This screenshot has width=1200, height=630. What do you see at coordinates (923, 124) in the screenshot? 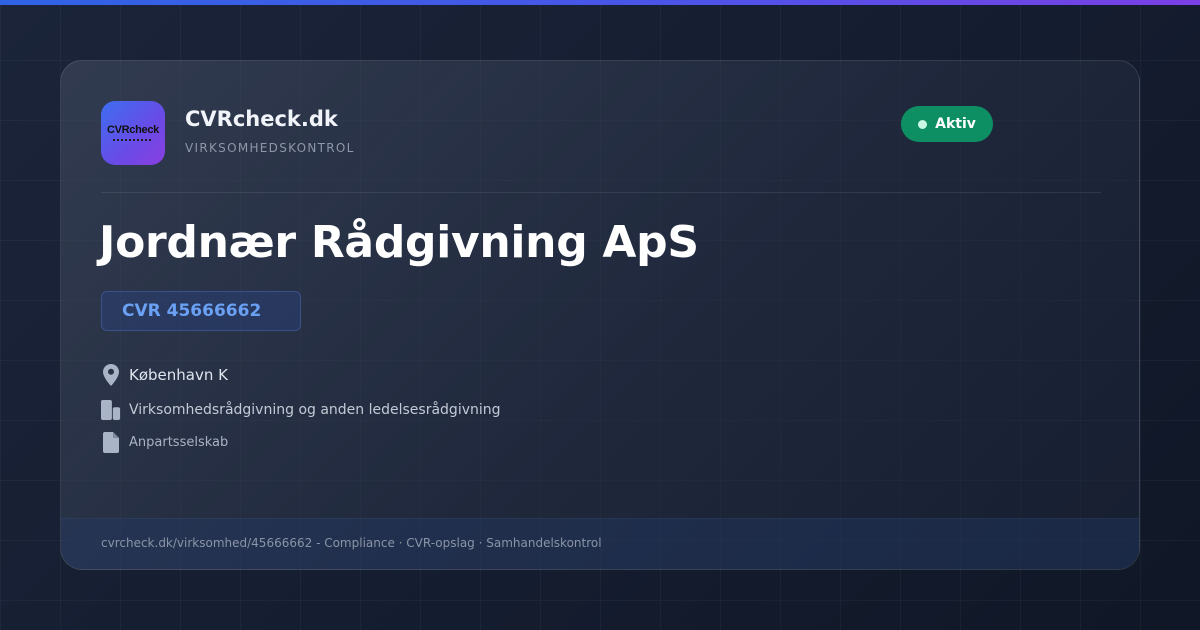
I see `status-dot-icon` at bounding box center [923, 124].